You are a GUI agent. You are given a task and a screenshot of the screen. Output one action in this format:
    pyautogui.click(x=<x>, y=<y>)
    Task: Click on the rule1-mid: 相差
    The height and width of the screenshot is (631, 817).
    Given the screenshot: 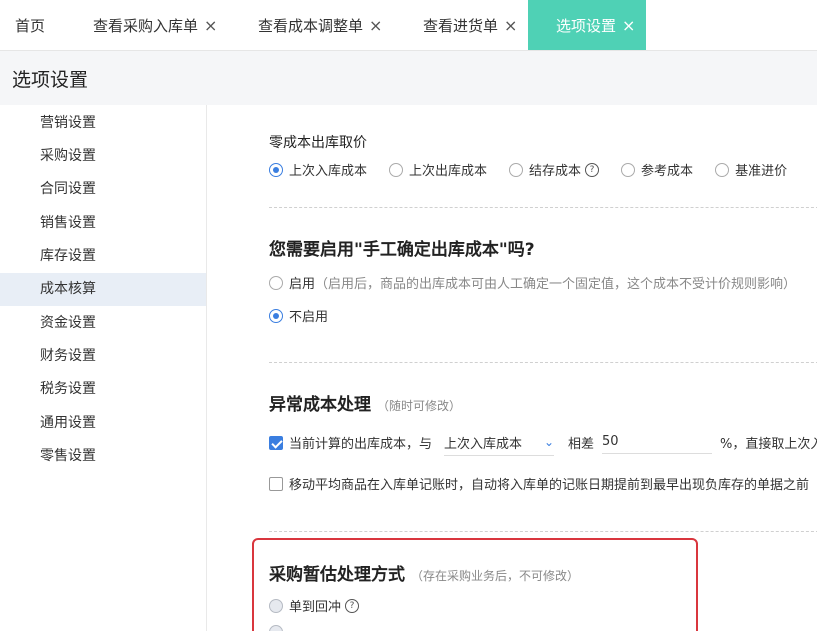 What is the action you would take?
    pyautogui.click(x=581, y=444)
    